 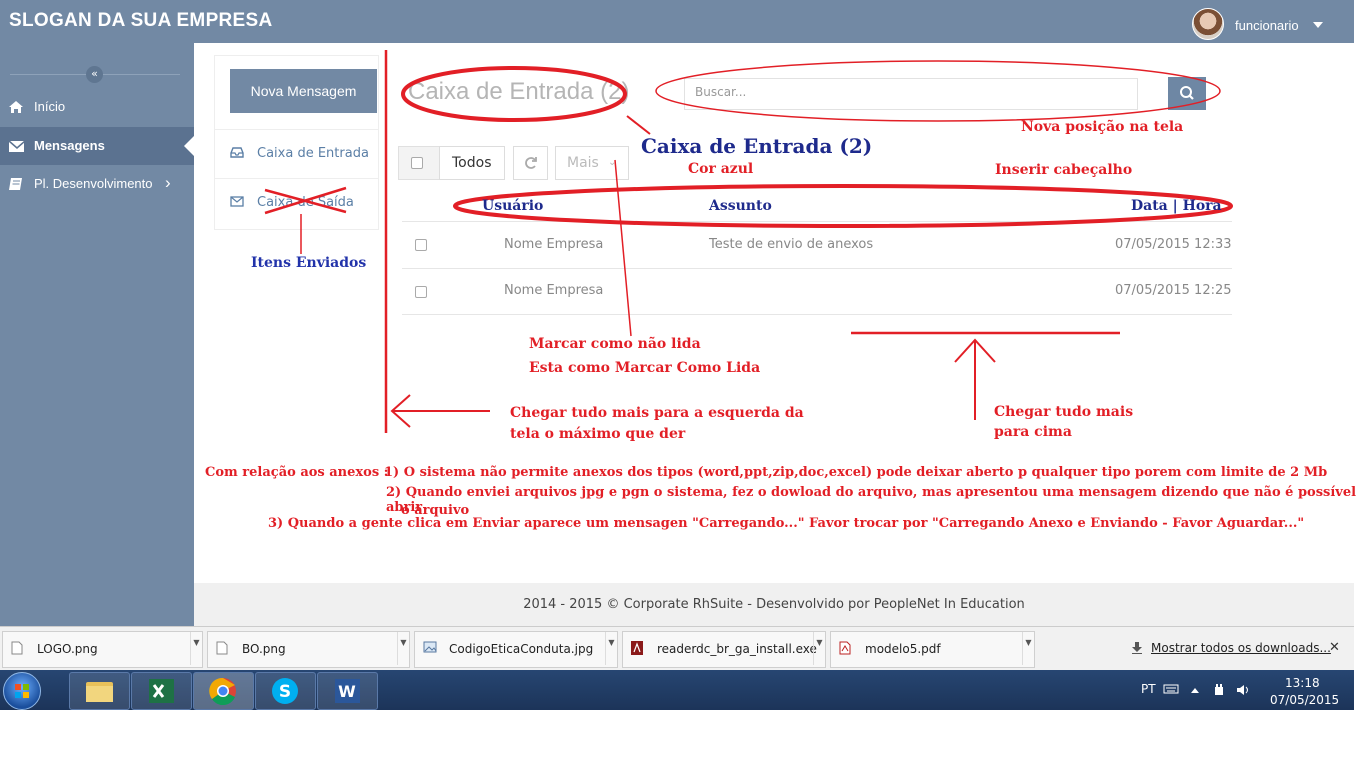 I want to click on download-item: BO.png ▼, so click(x=308, y=649).